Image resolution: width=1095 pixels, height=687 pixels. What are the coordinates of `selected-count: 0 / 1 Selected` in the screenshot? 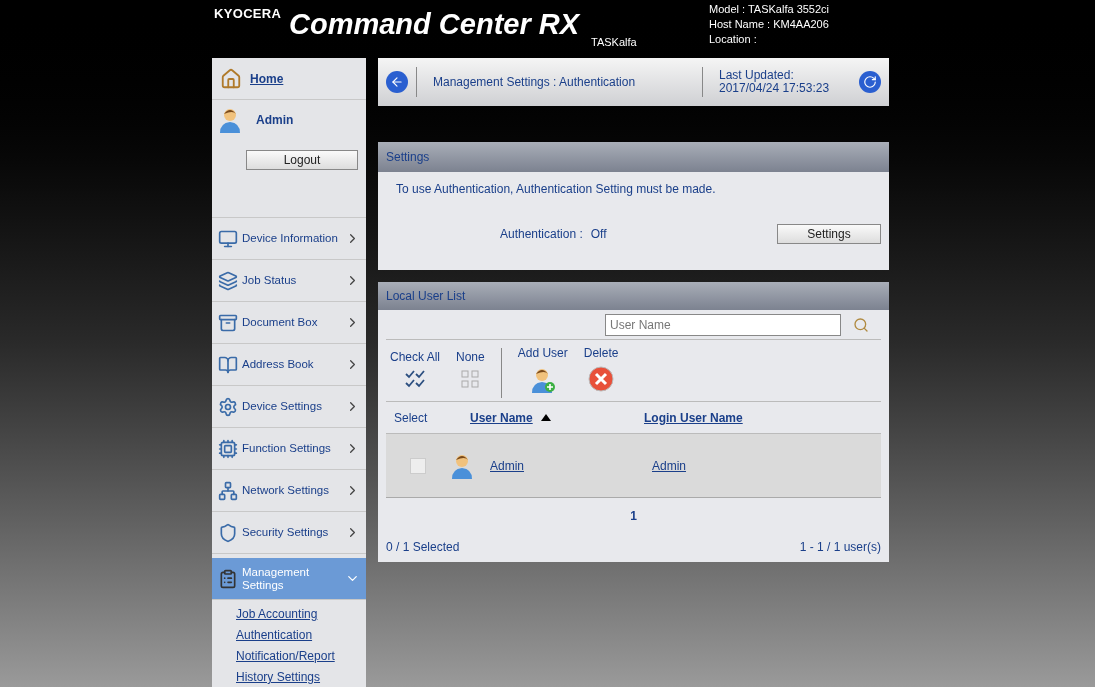 It's located at (423, 547).